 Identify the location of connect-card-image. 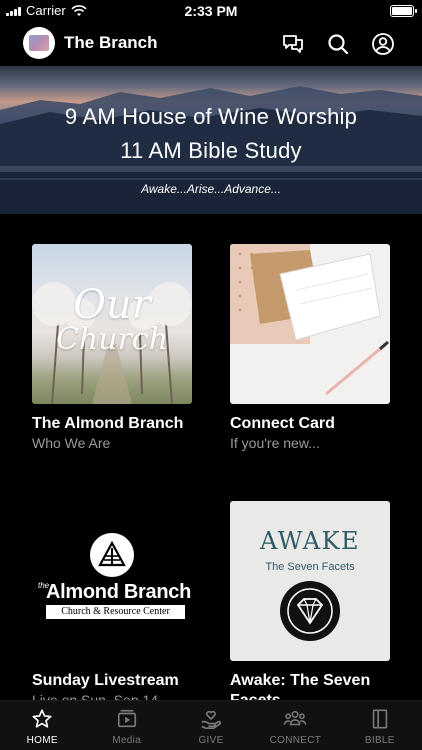
(310, 324).